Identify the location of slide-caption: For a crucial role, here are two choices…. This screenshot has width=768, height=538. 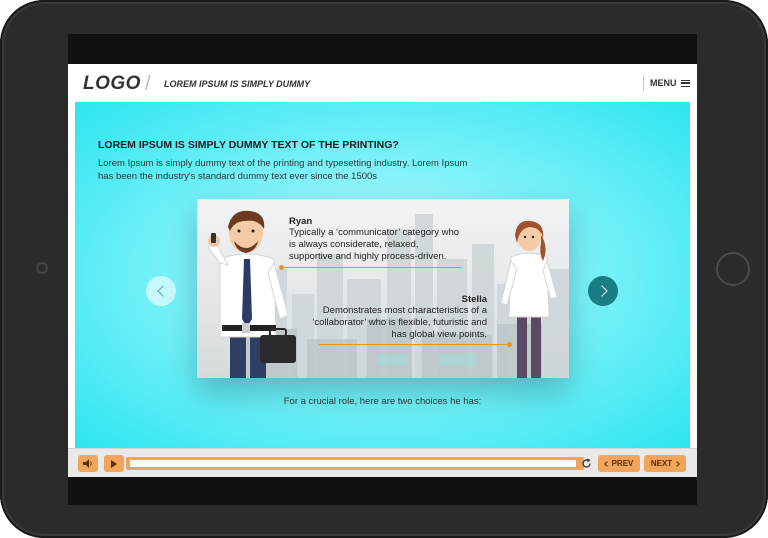
(382, 401).